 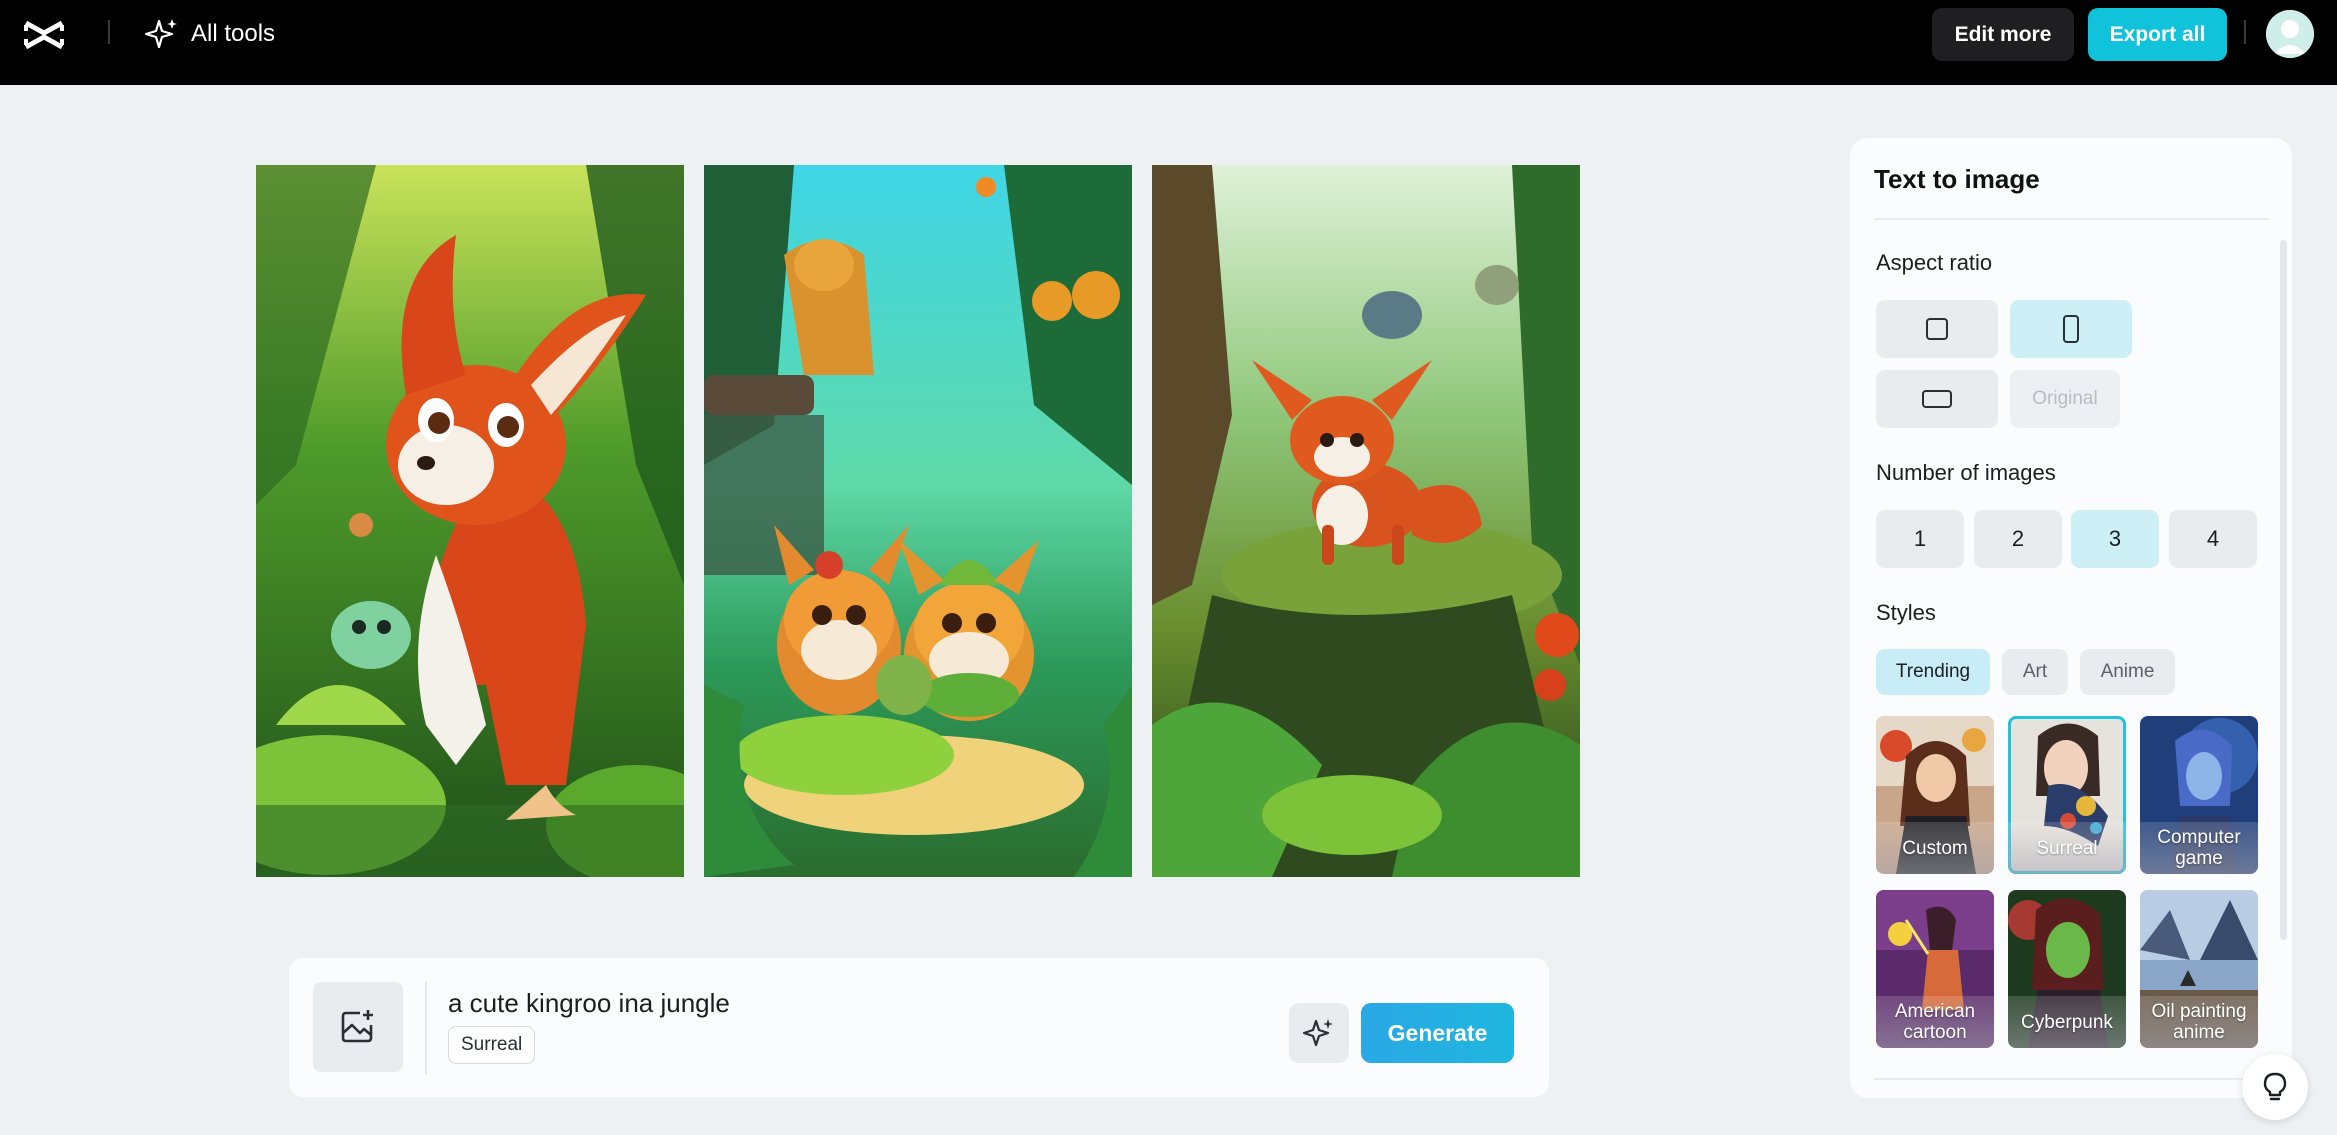 I want to click on style-card-cyberpunk: Cyberpunk, so click(x=2067, y=969).